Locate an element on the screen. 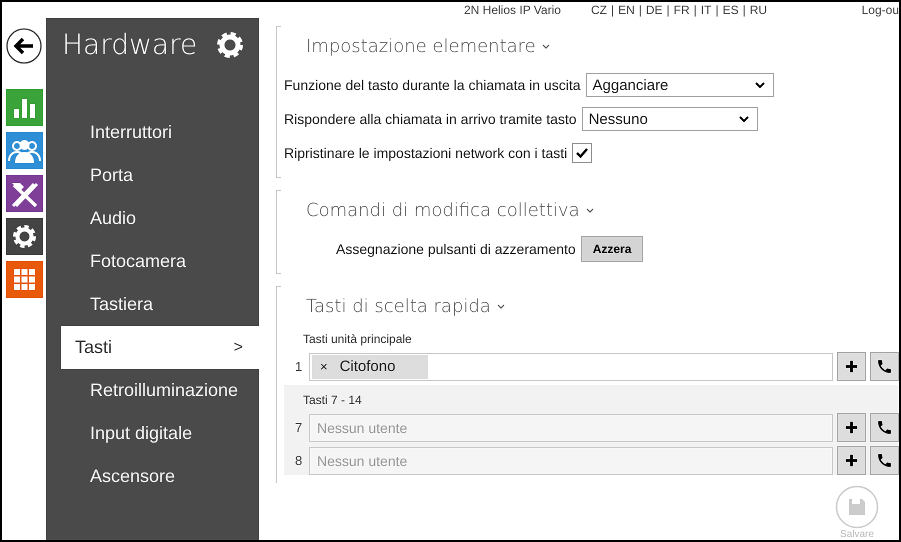 This screenshot has width=901, height=542. device-name: 2N Helios IP Vario is located at coordinates (512, 10).